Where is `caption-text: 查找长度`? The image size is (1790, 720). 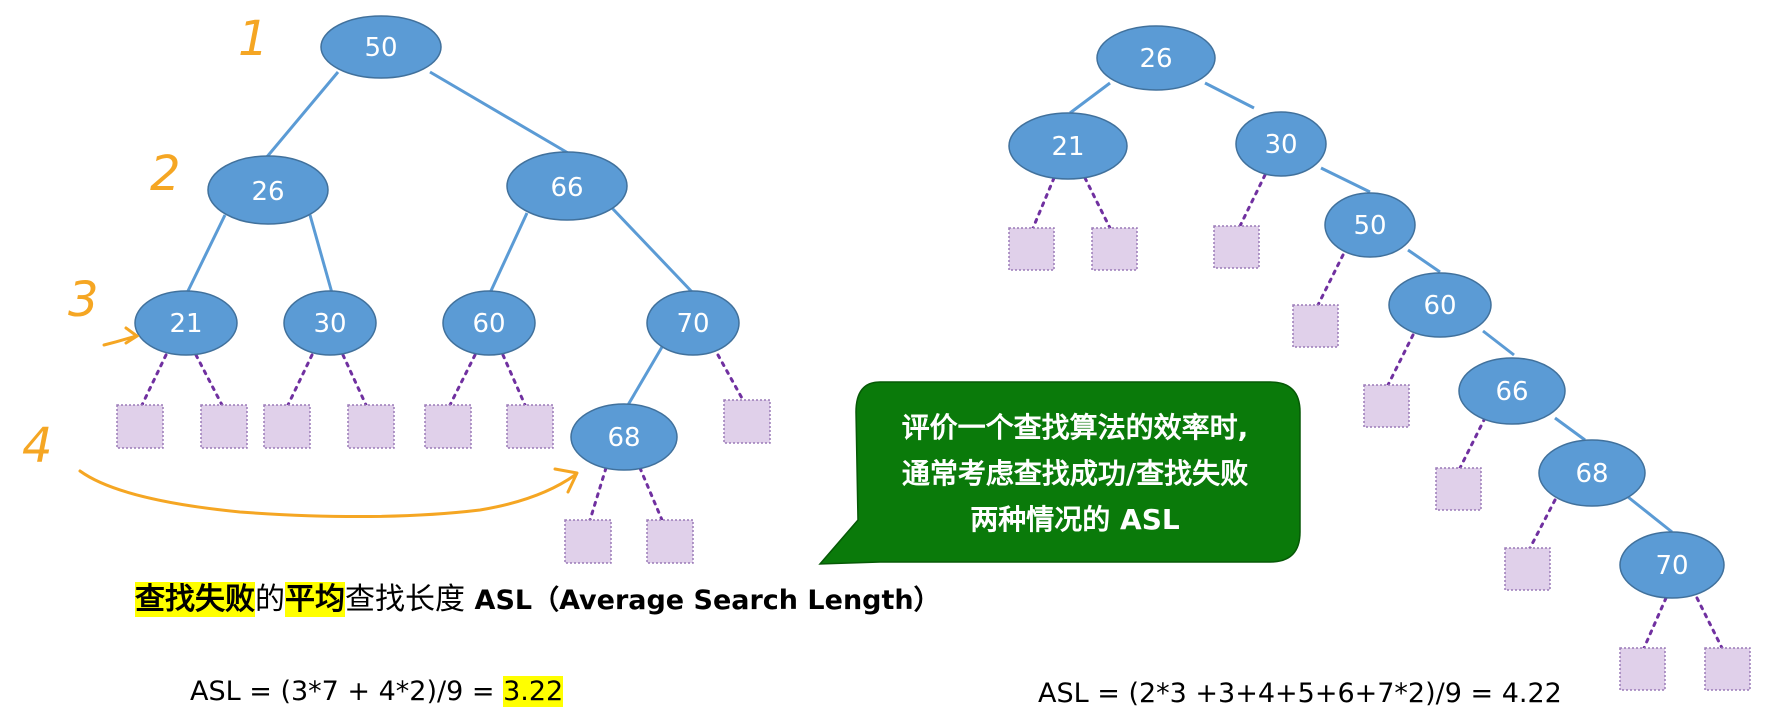
caption-text: 查找长度 is located at coordinates (410, 599).